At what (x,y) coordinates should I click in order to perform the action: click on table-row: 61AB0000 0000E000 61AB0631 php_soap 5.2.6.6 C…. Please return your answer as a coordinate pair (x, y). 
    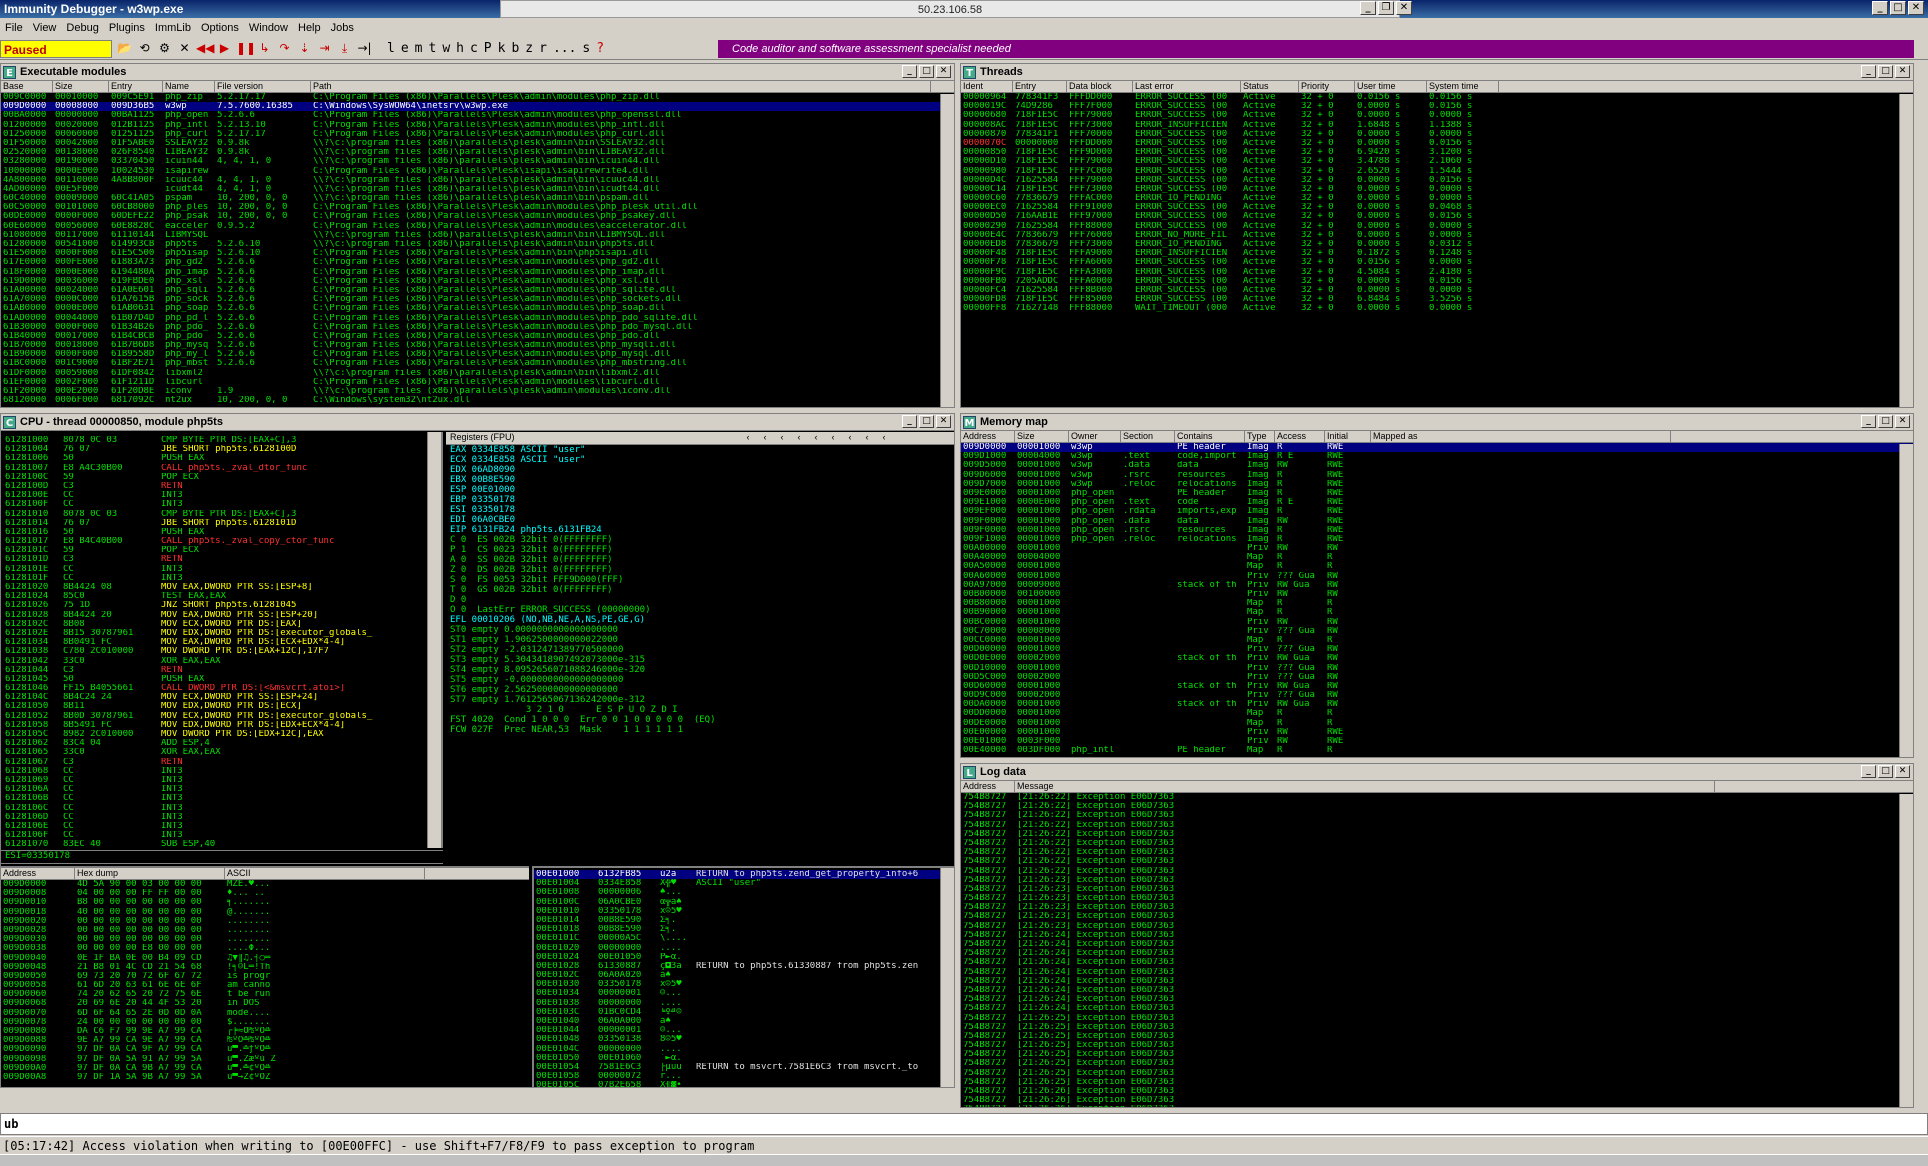
    Looking at the image, I should click on (477, 308).